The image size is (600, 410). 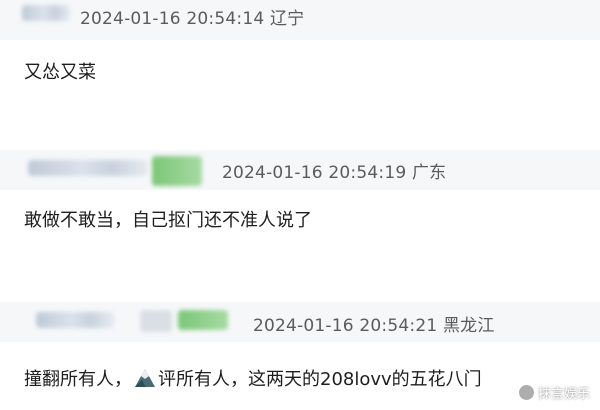 I want to click on comment-text-part: 撞翻所有人，, so click(x=78, y=379).